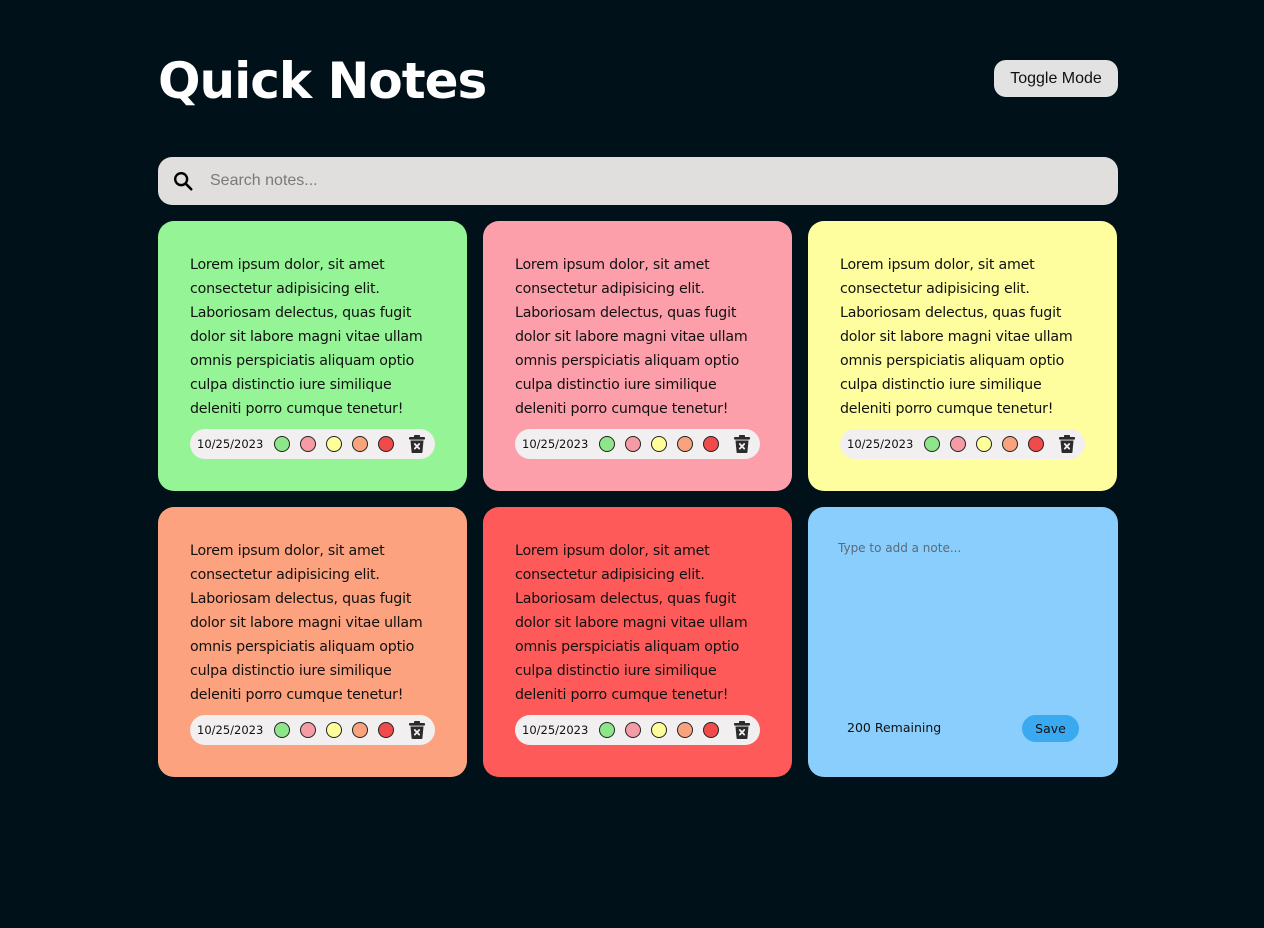 The image size is (1264, 928). I want to click on page-title: Quick Notes, so click(322, 81).